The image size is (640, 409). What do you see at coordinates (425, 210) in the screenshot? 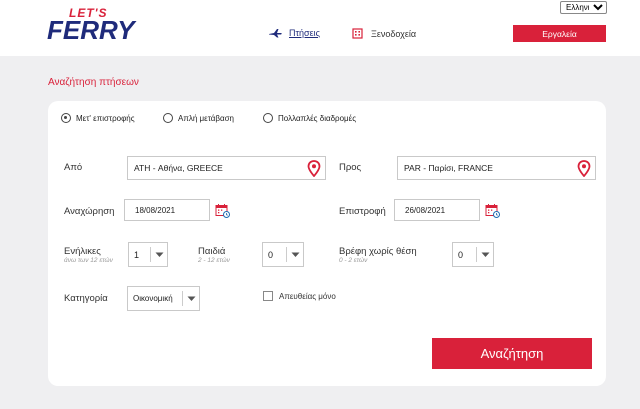
I see `return-date-value: 26/08/2021` at bounding box center [425, 210].